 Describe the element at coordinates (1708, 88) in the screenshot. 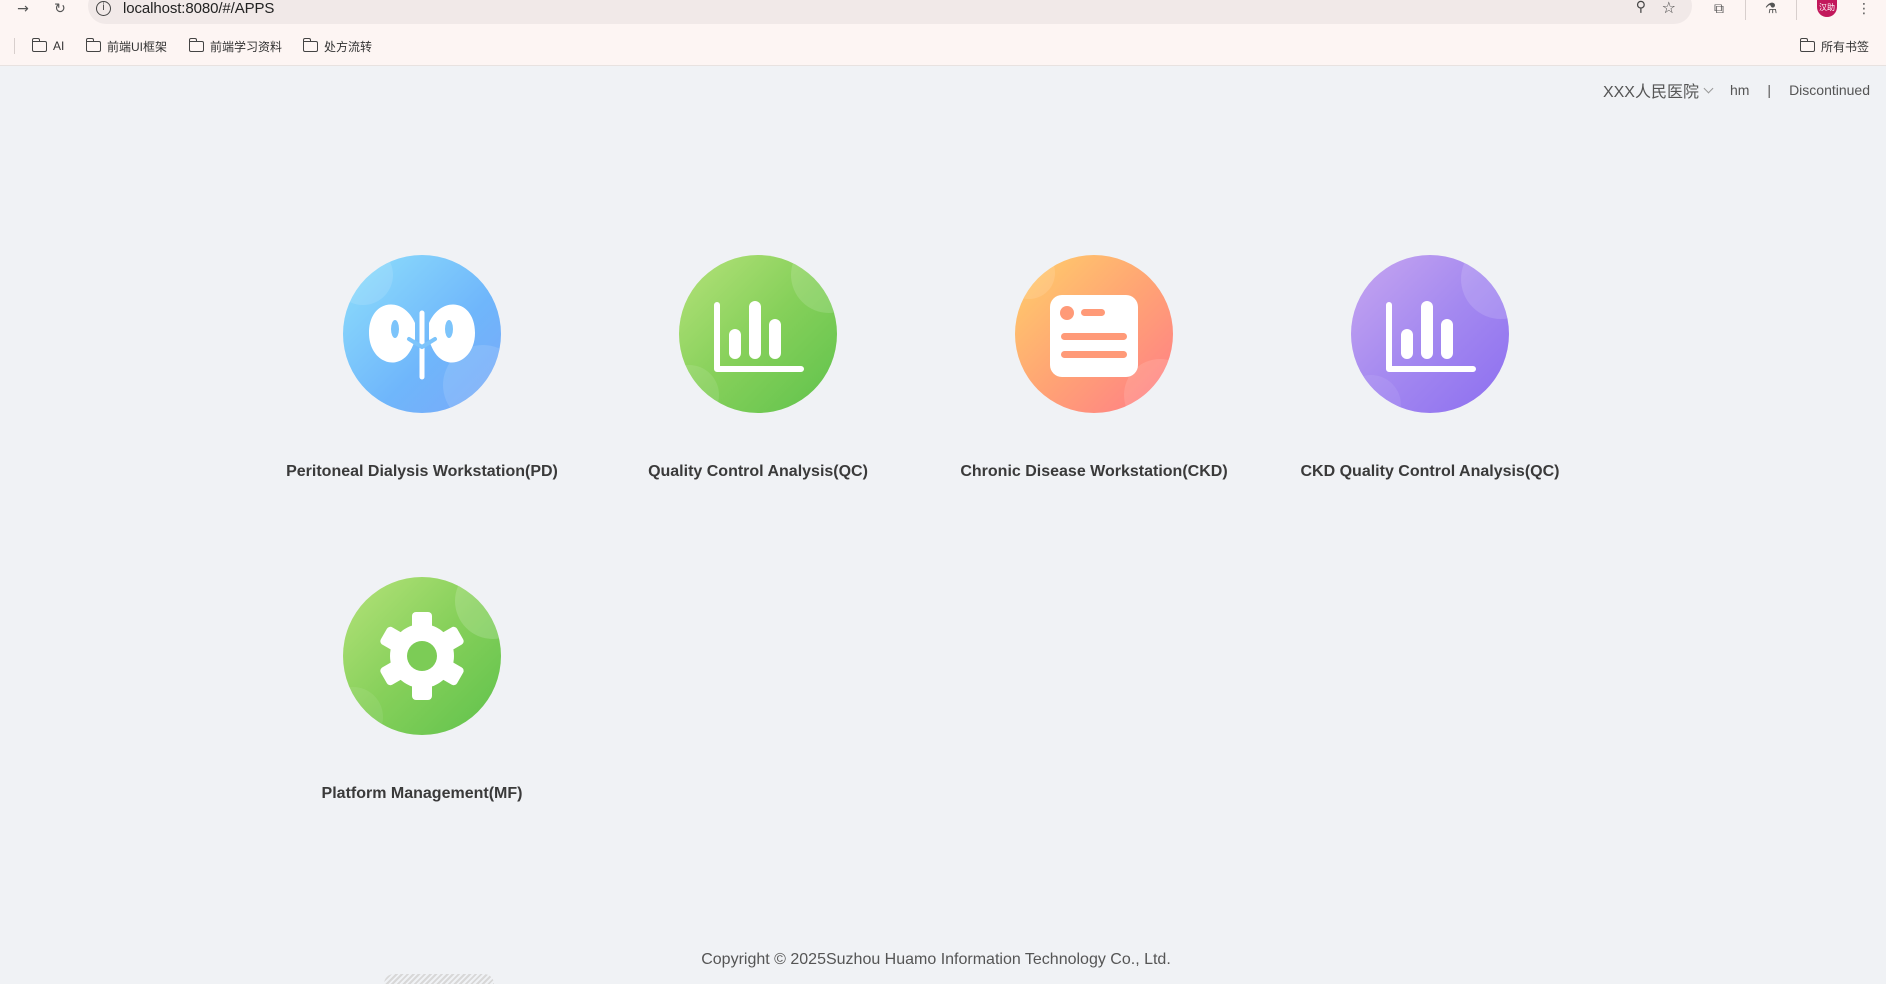

I see `chevron-down-icon` at that location.